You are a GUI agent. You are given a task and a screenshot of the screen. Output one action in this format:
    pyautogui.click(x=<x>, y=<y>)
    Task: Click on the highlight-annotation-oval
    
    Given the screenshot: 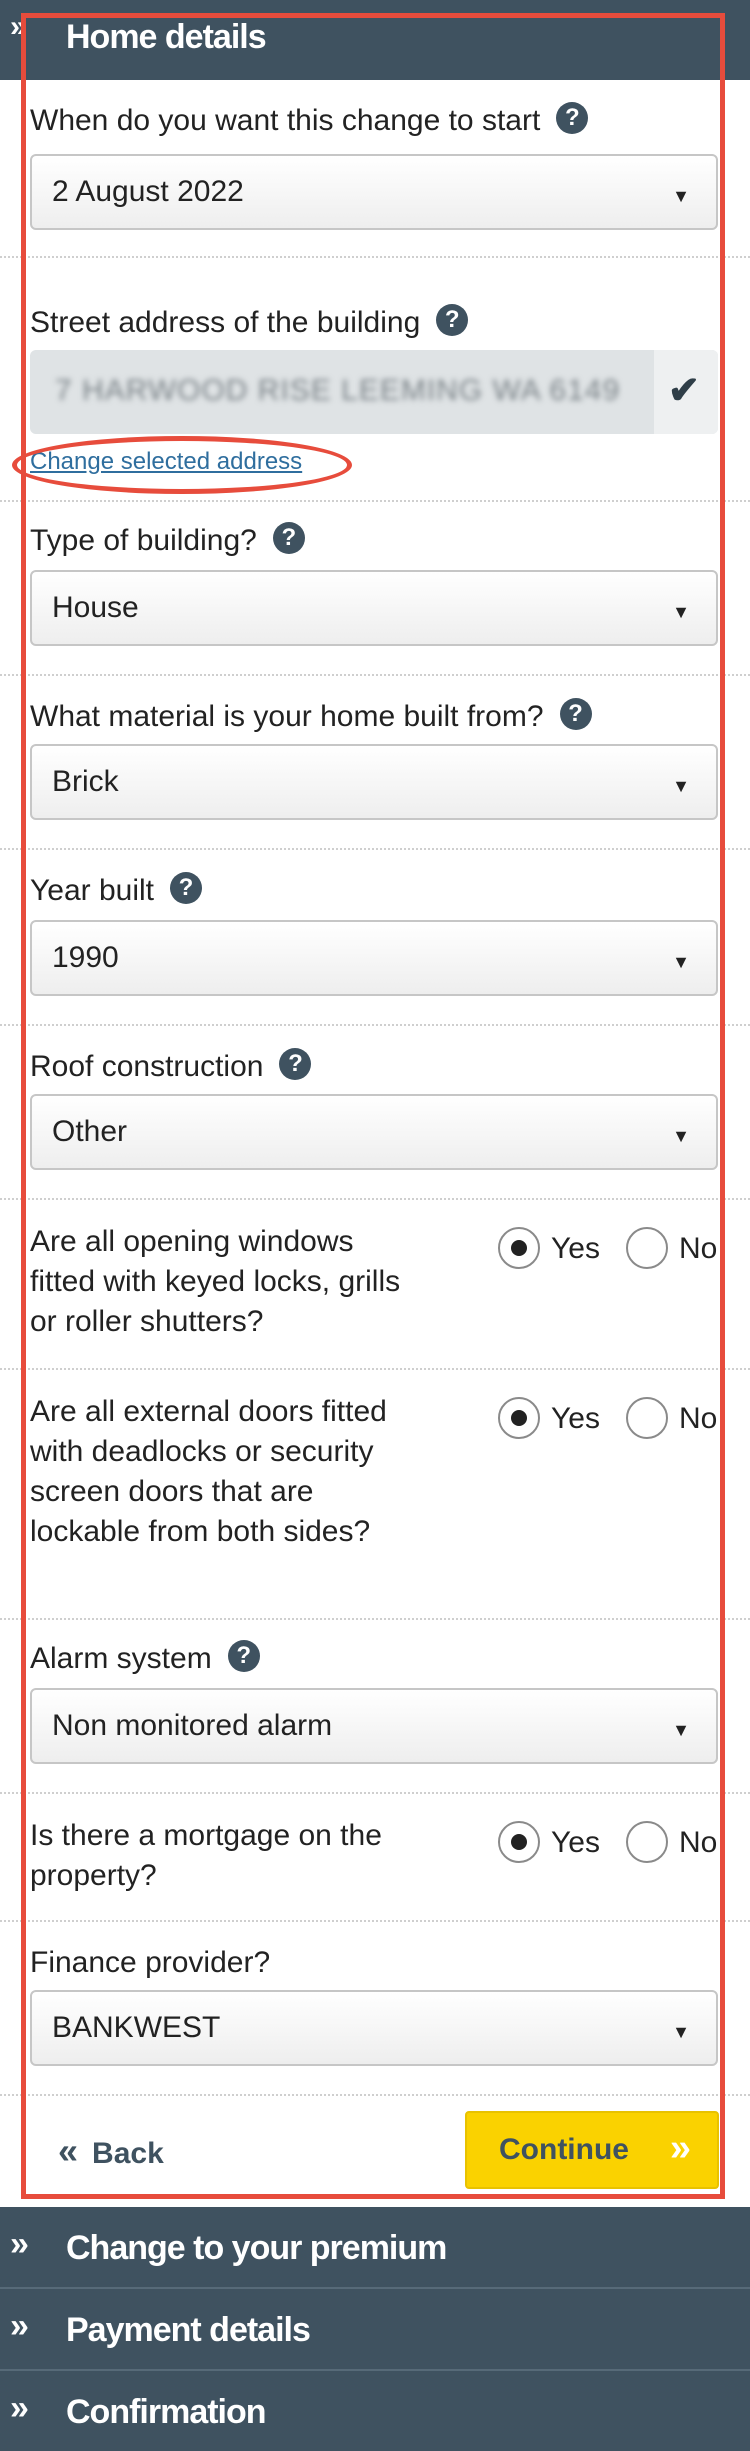 What is the action you would take?
    pyautogui.click(x=182, y=465)
    